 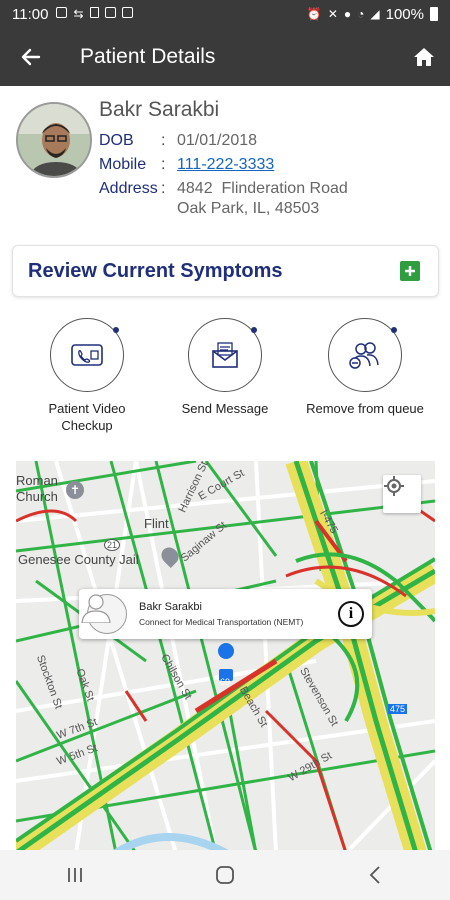 What do you see at coordinates (87, 417) in the screenshot?
I see `video-action-label: Patient Video Checkup` at bounding box center [87, 417].